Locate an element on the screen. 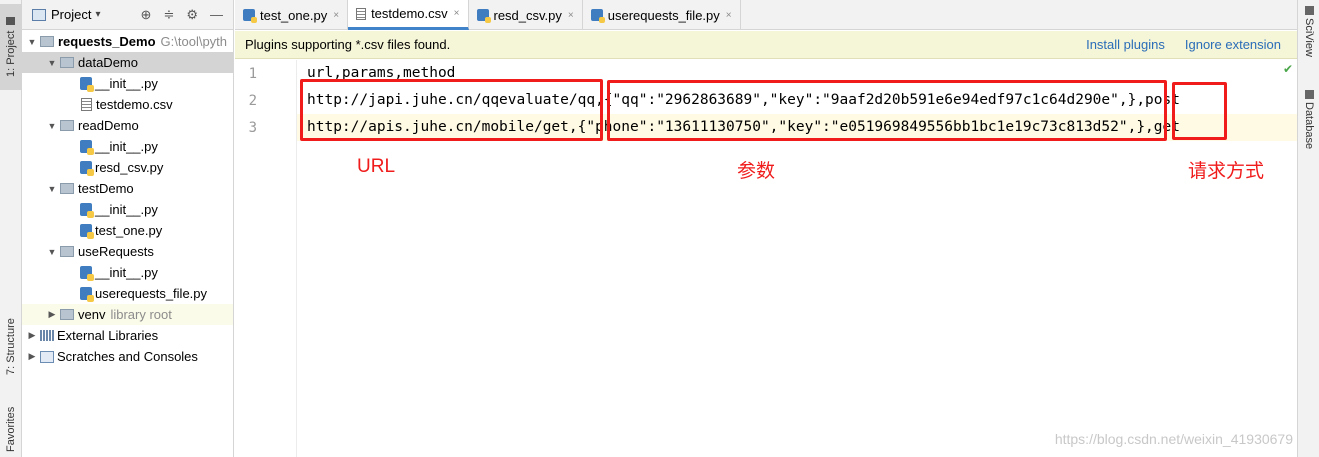 Image resolution: width=1319 pixels, height=457 pixels. tree-item-label: test_one.py is located at coordinates (129, 230).